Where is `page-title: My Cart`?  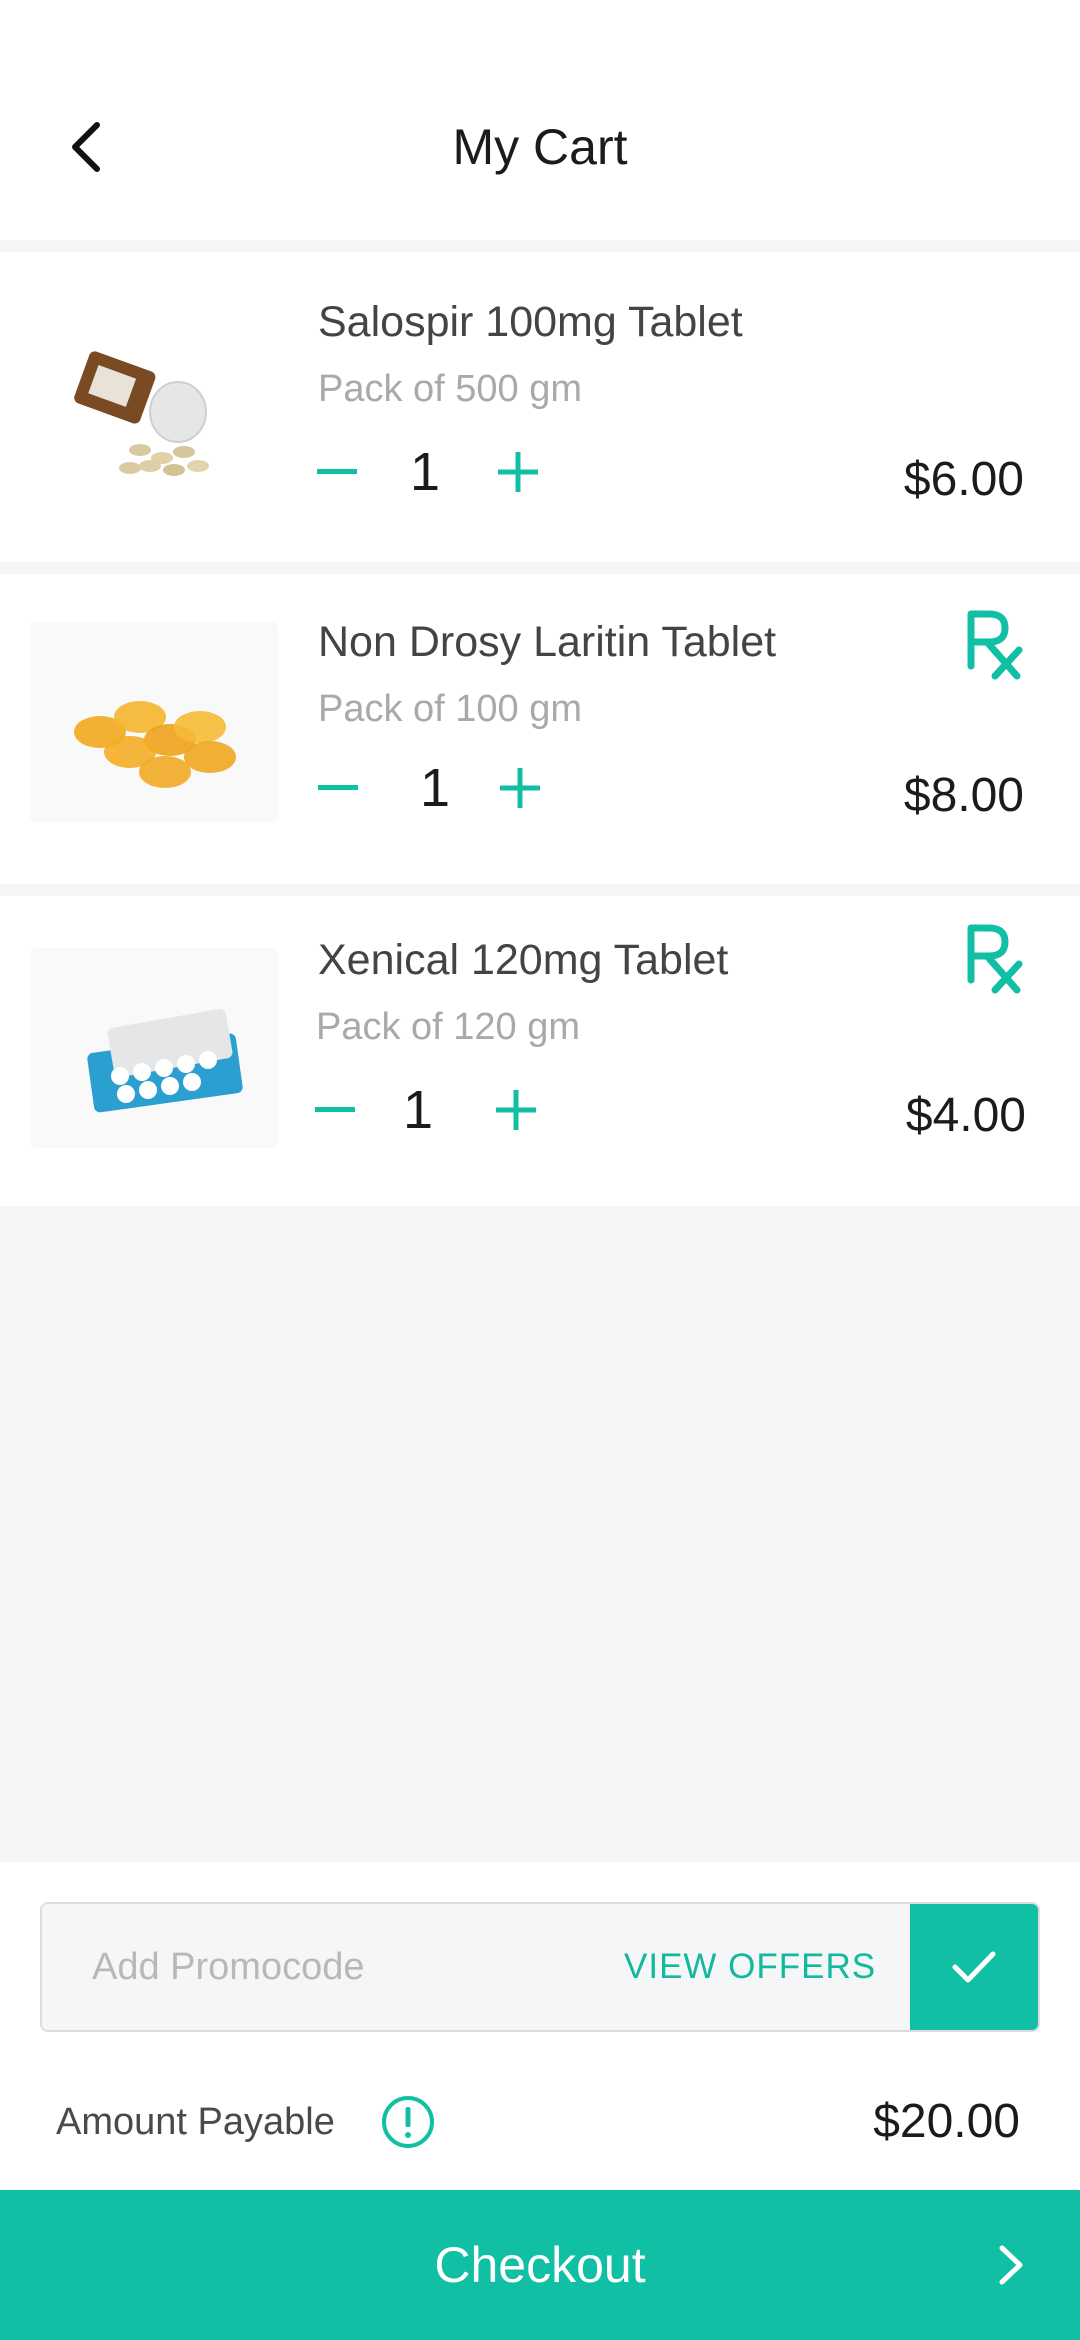 page-title: My Cart is located at coordinates (540, 147).